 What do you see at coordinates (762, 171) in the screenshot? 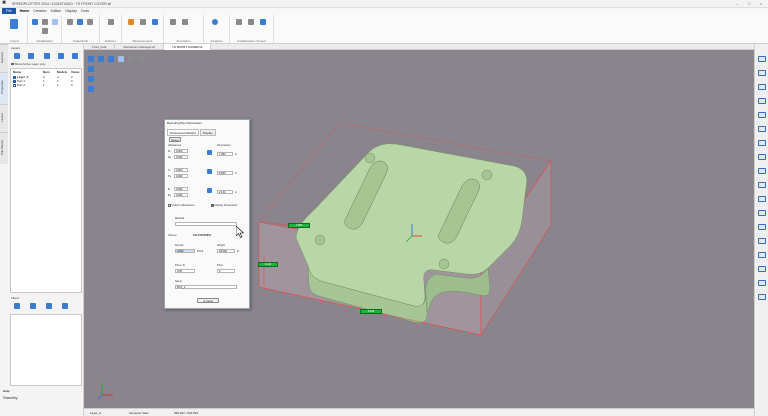
I see `view-iso3-icon` at bounding box center [762, 171].